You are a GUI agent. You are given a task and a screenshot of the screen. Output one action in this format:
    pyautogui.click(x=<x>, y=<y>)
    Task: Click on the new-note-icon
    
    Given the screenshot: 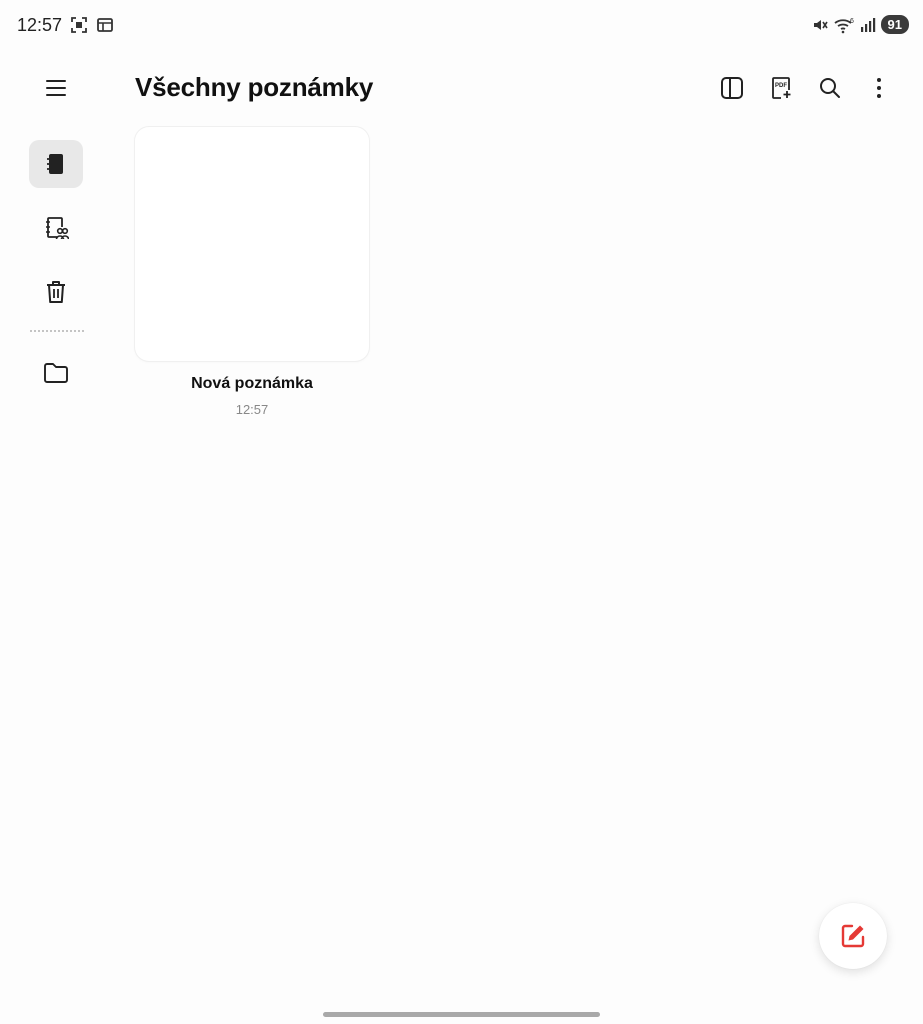 What is the action you would take?
    pyautogui.click(x=853, y=936)
    